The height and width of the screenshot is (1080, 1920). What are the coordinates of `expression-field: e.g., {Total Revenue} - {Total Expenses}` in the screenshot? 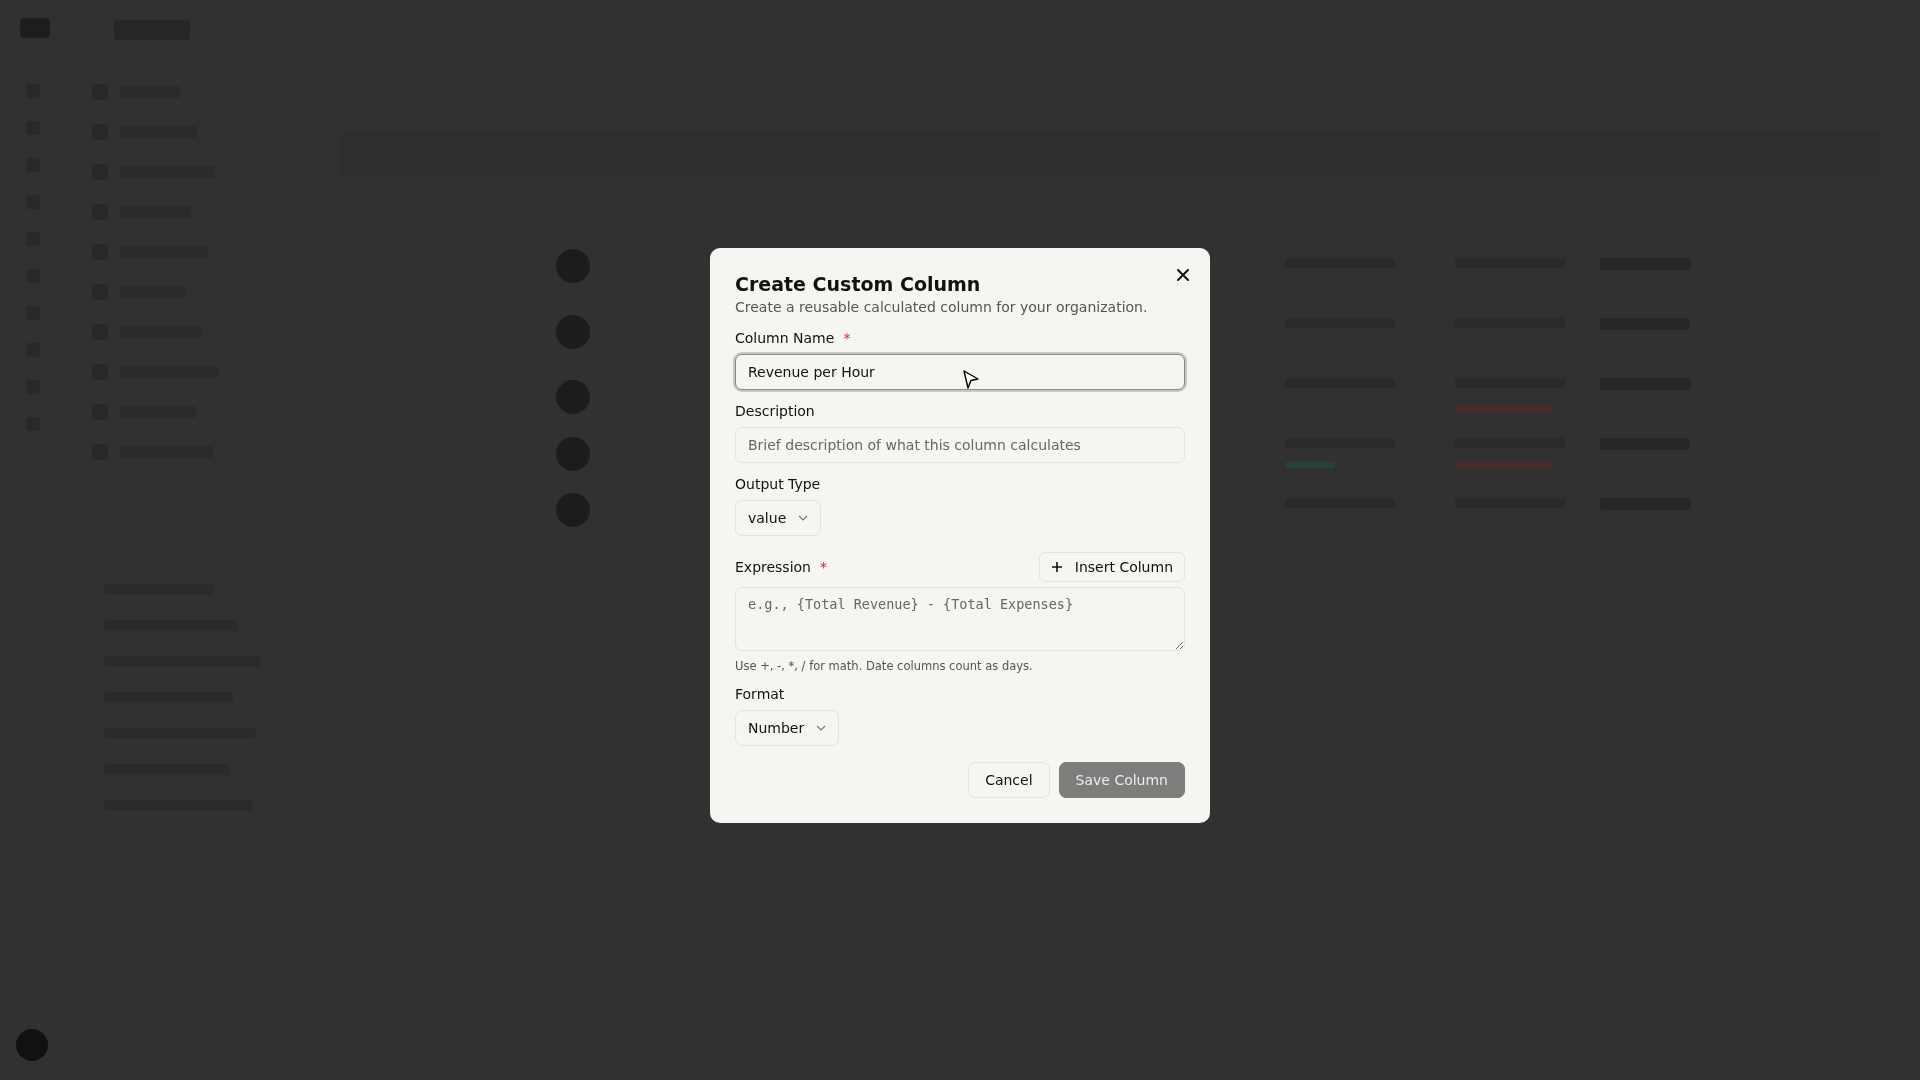 It's located at (960, 619).